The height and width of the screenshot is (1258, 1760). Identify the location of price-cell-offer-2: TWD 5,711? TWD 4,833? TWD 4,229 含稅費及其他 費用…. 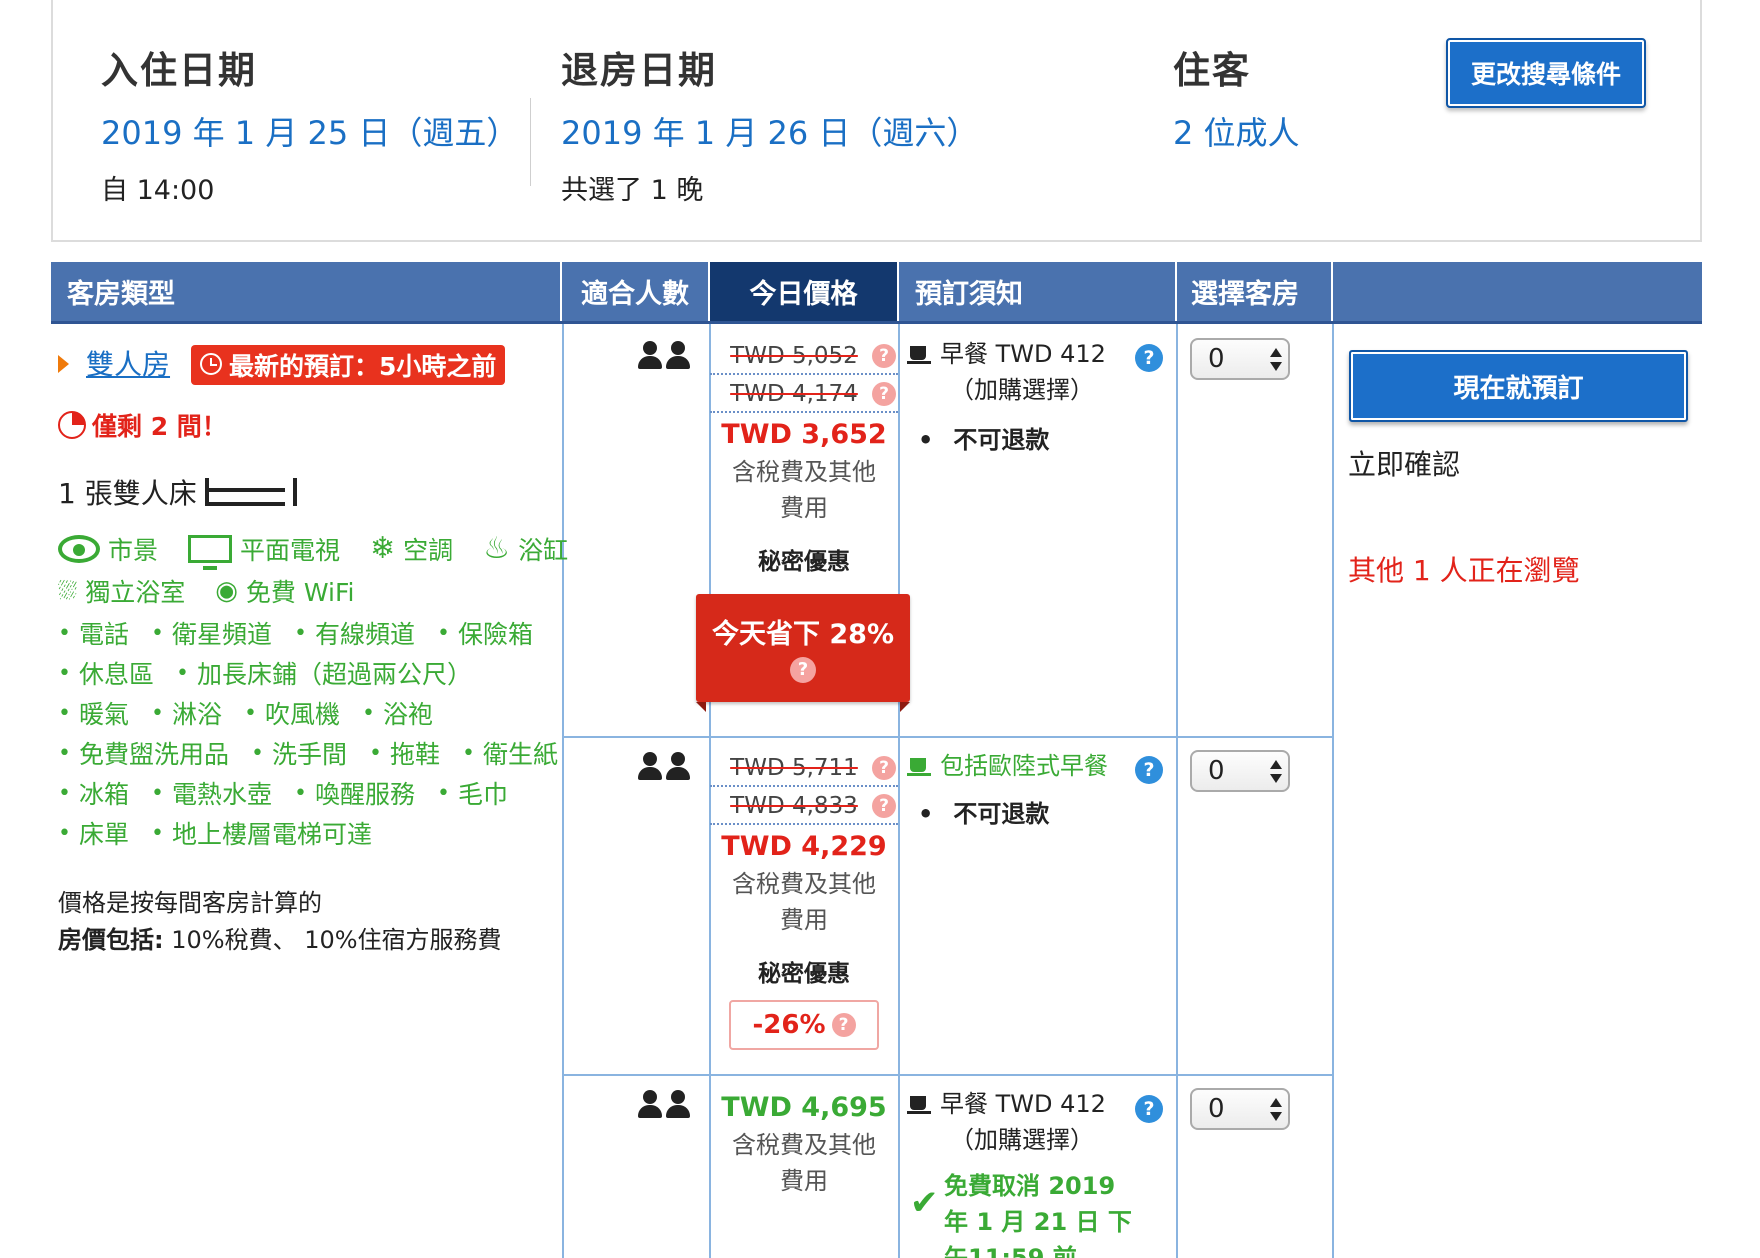
(804, 868).